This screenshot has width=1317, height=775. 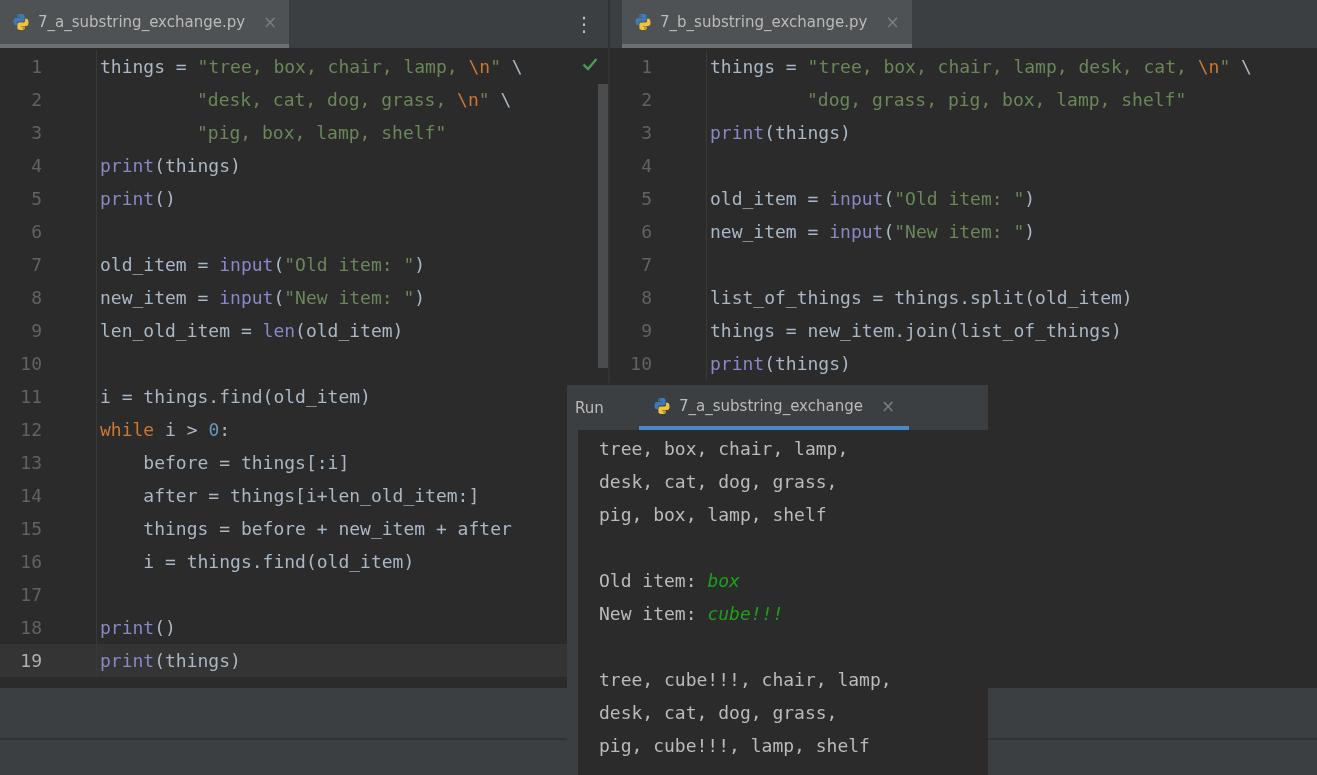 I want to click on code-line: things = "tree, box, chair, lamp, desk, cat, \n" \, so click(x=980, y=66).